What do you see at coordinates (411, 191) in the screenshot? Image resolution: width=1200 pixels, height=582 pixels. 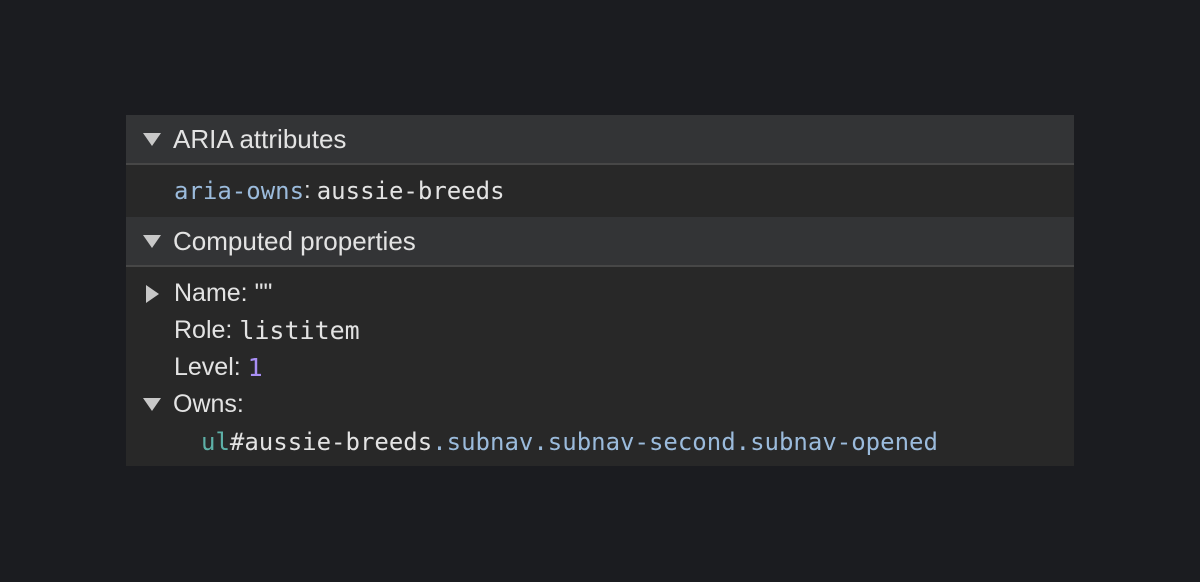 I see `attribute-value: aussie-breeds` at bounding box center [411, 191].